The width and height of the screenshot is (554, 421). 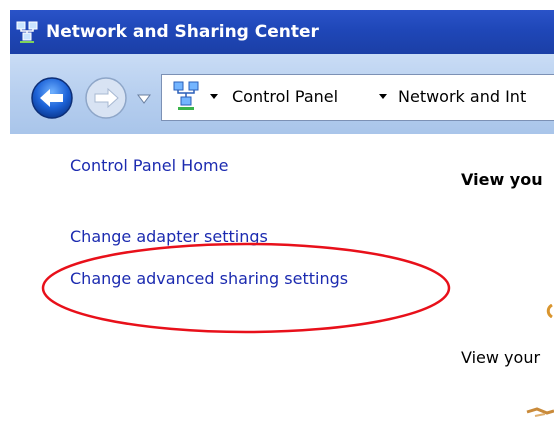 I want to click on window-left-edge, so click(x=5, y=215).